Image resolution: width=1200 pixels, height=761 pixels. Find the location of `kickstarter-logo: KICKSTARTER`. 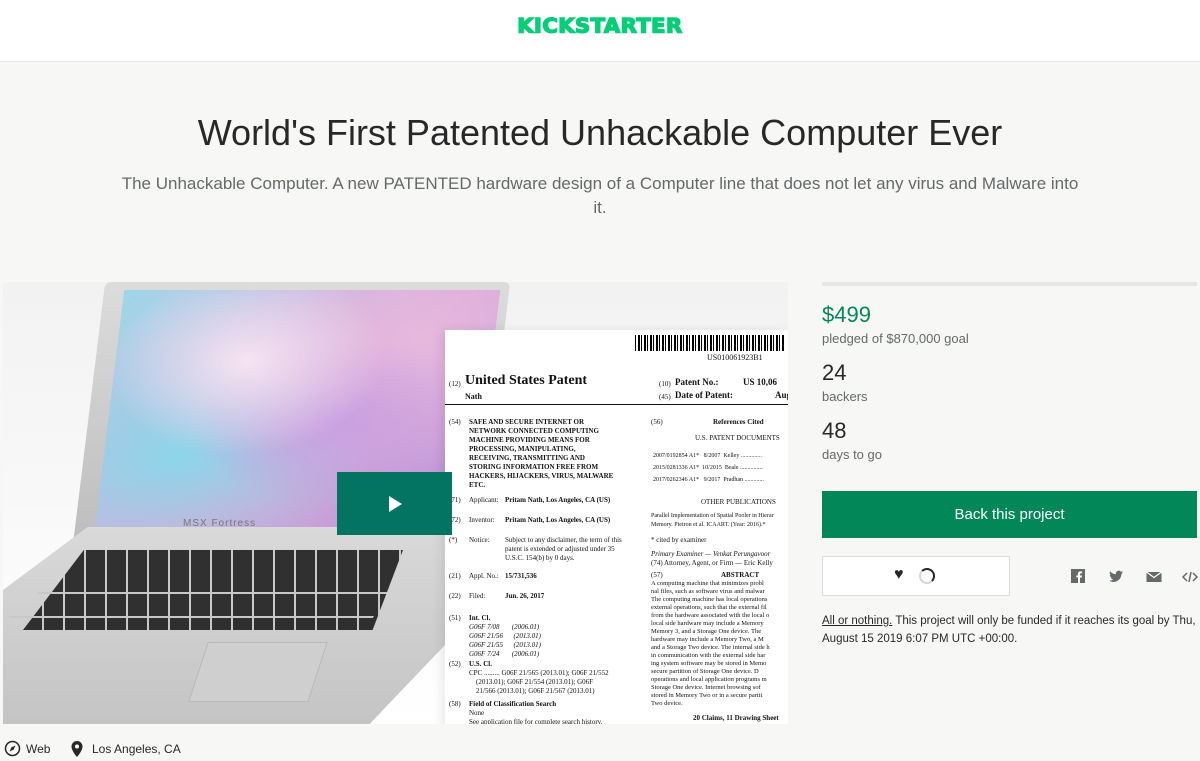

kickstarter-logo: KICKSTARTER is located at coordinates (600, 26).